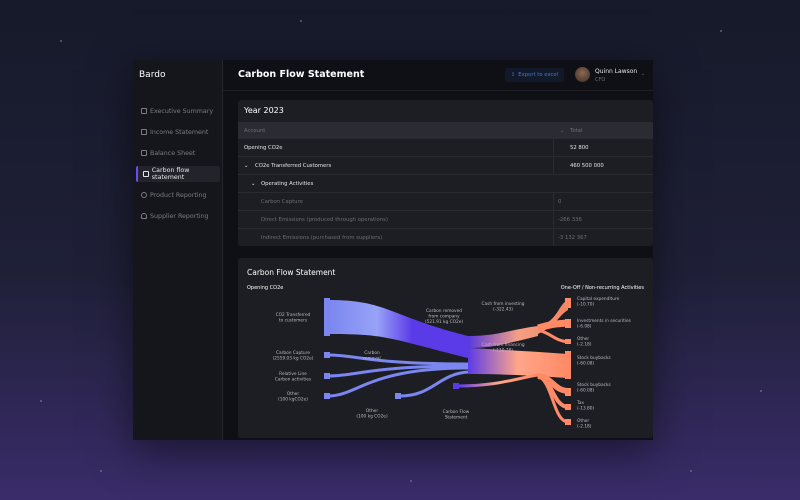 The width and height of the screenshot is (800, 500). Describe the element at coordinates (445, 130) in the screenshot. I see `table-header: Account ⌄ Total` at that location.